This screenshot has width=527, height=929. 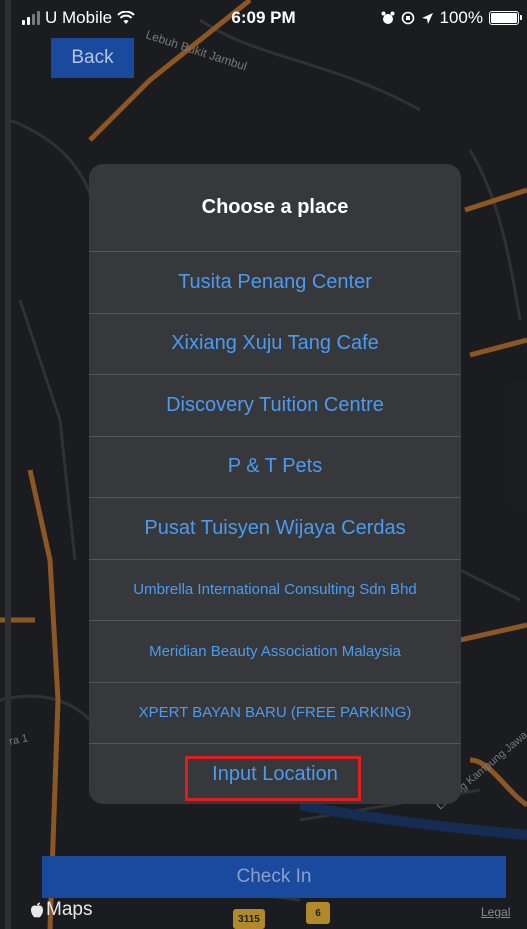 I want to click on place-option-pt-pets: P & T Pets, so click(x=275, y=467).